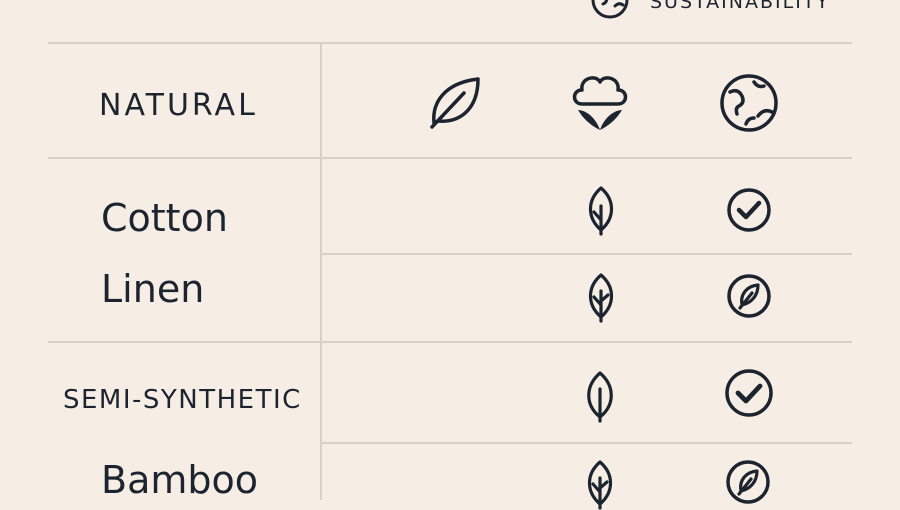  What do you see at coordinates (179, 480) in the screenshot?
I see `row-label-bamboo: Bamboo` at bounding box center [179, 480].